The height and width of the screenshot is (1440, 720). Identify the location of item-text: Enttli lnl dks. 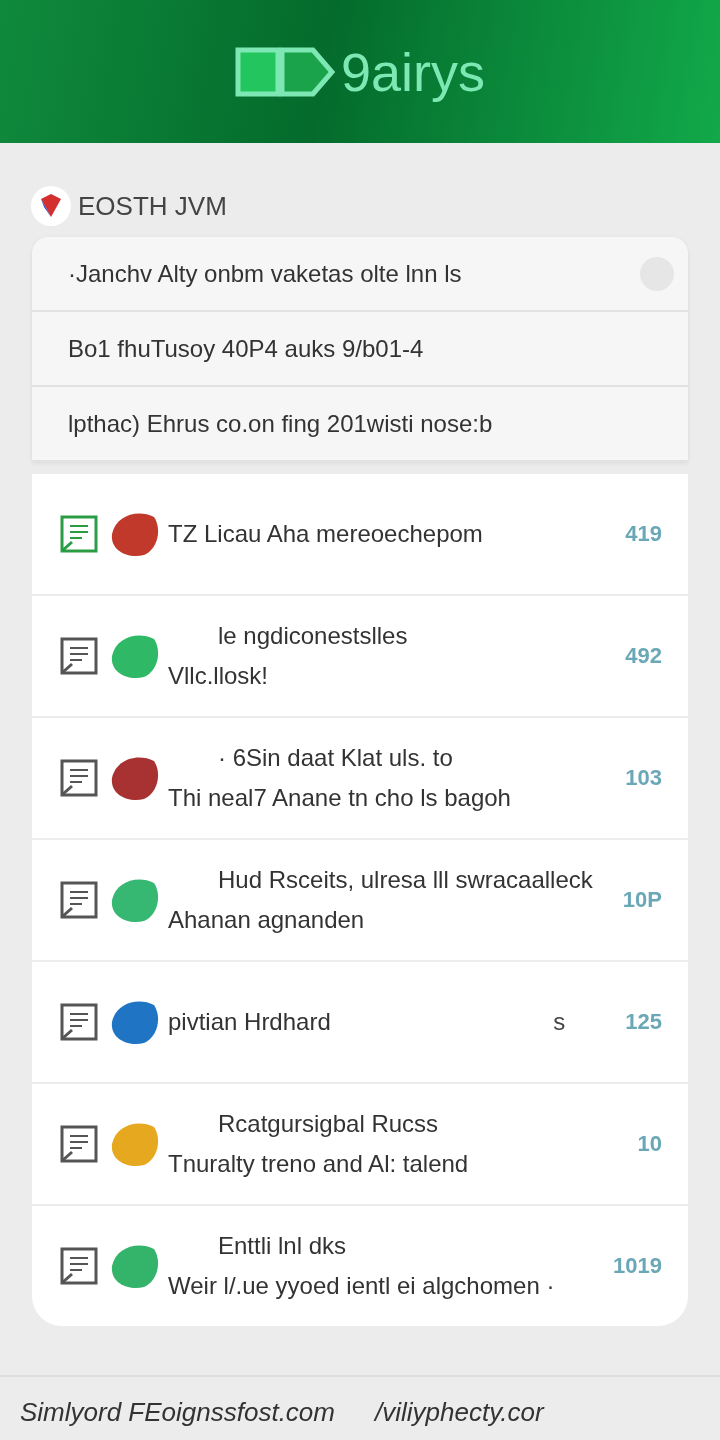
(282, 1246).